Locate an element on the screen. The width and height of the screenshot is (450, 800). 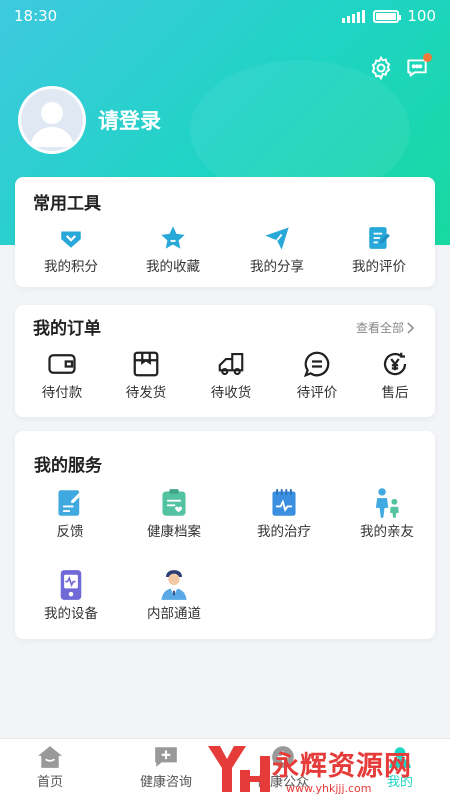
avatar is located at coordinates (52, 120).